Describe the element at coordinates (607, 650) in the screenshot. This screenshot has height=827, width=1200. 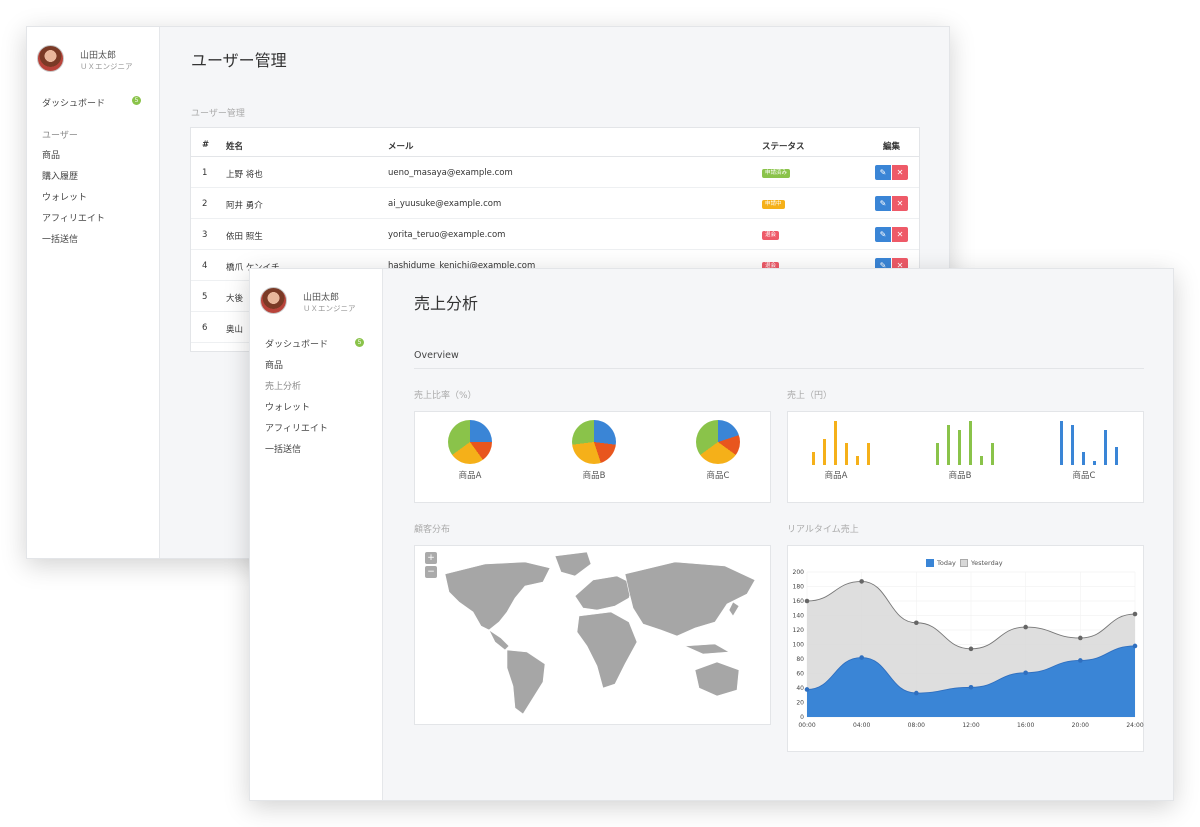
I see `map-africa` at that location.